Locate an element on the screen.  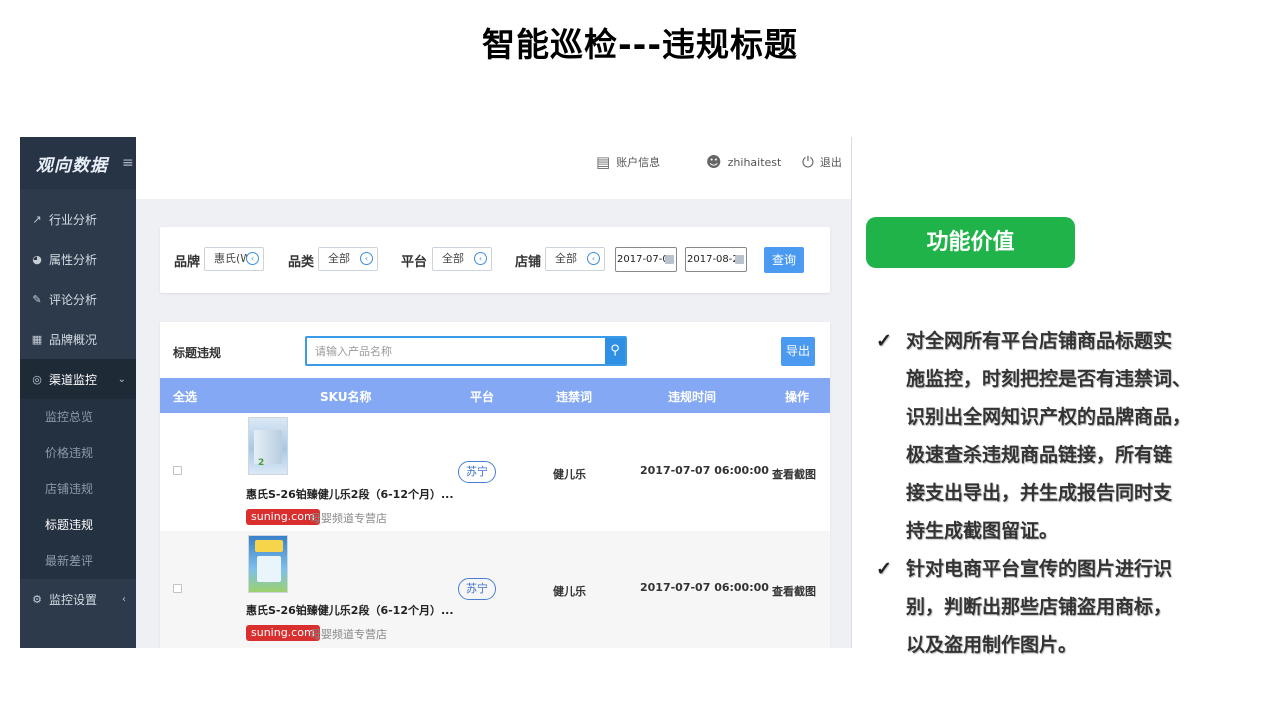
logout-link: ⏻ 退出 is located at coordinates (822, 162).